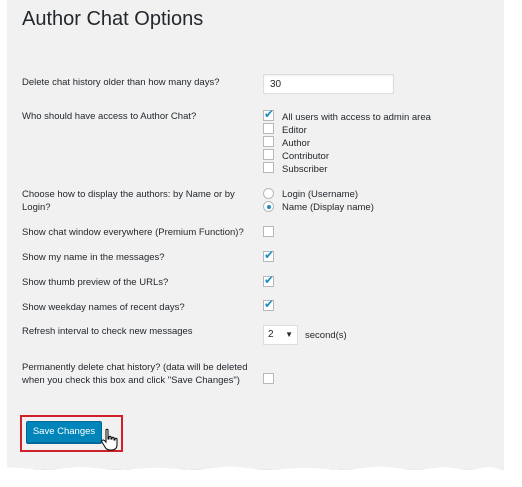 The width and height of the screenshot is (522, 487). I want to click on save-changes-button: Save Changes, so click(64, 432).